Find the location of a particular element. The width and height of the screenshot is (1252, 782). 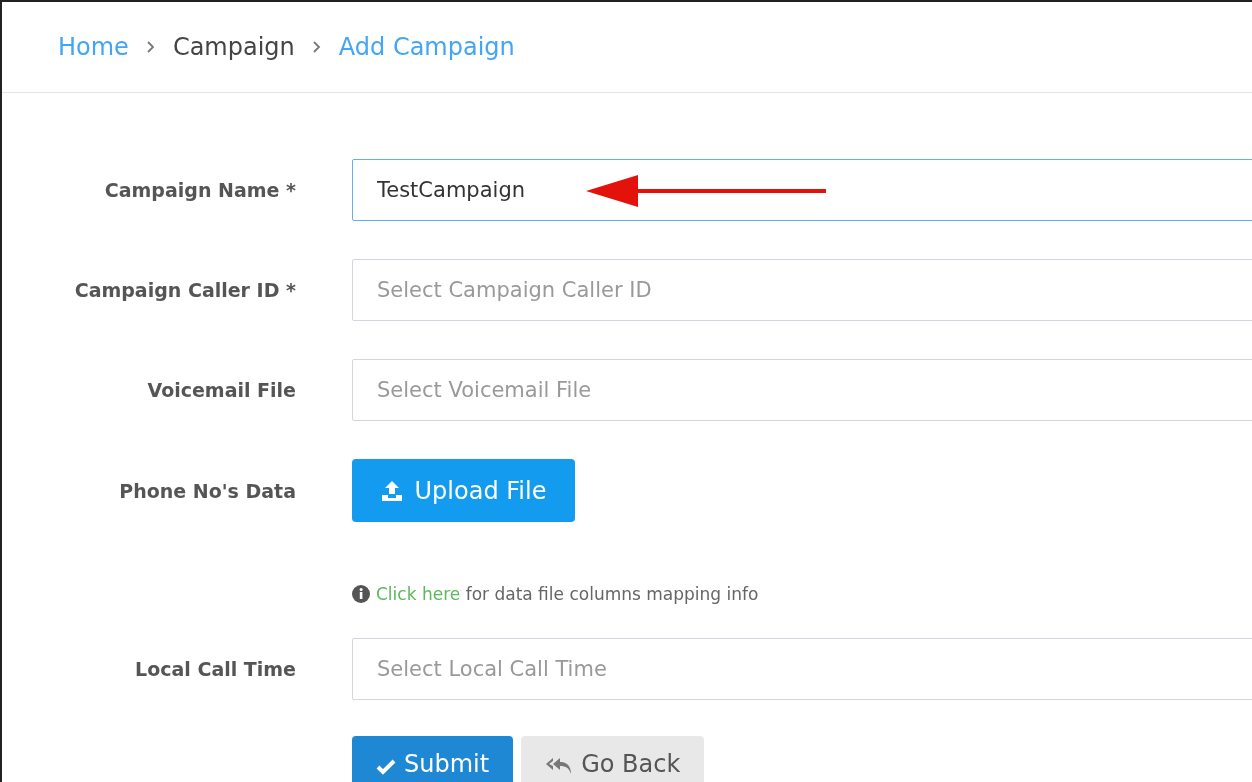

input-field: Select Campaign Caller ID is located at coordinates (802, 290).